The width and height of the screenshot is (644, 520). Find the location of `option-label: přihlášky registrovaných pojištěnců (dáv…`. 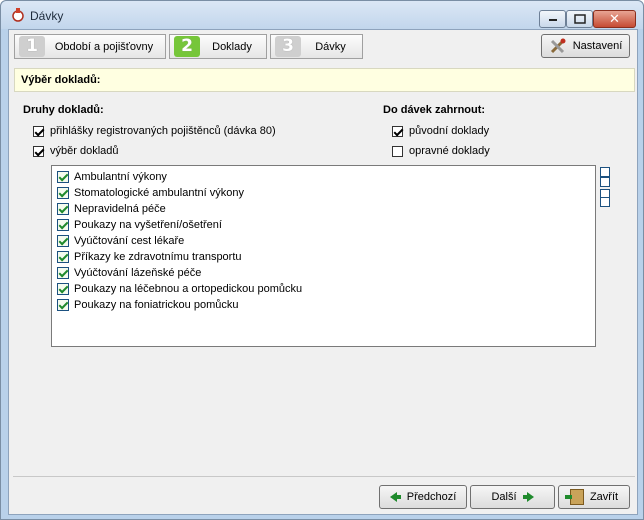

option-label: přihlášky registrovaných pojištěnců (dáv… is located at coordinates (163, 131).